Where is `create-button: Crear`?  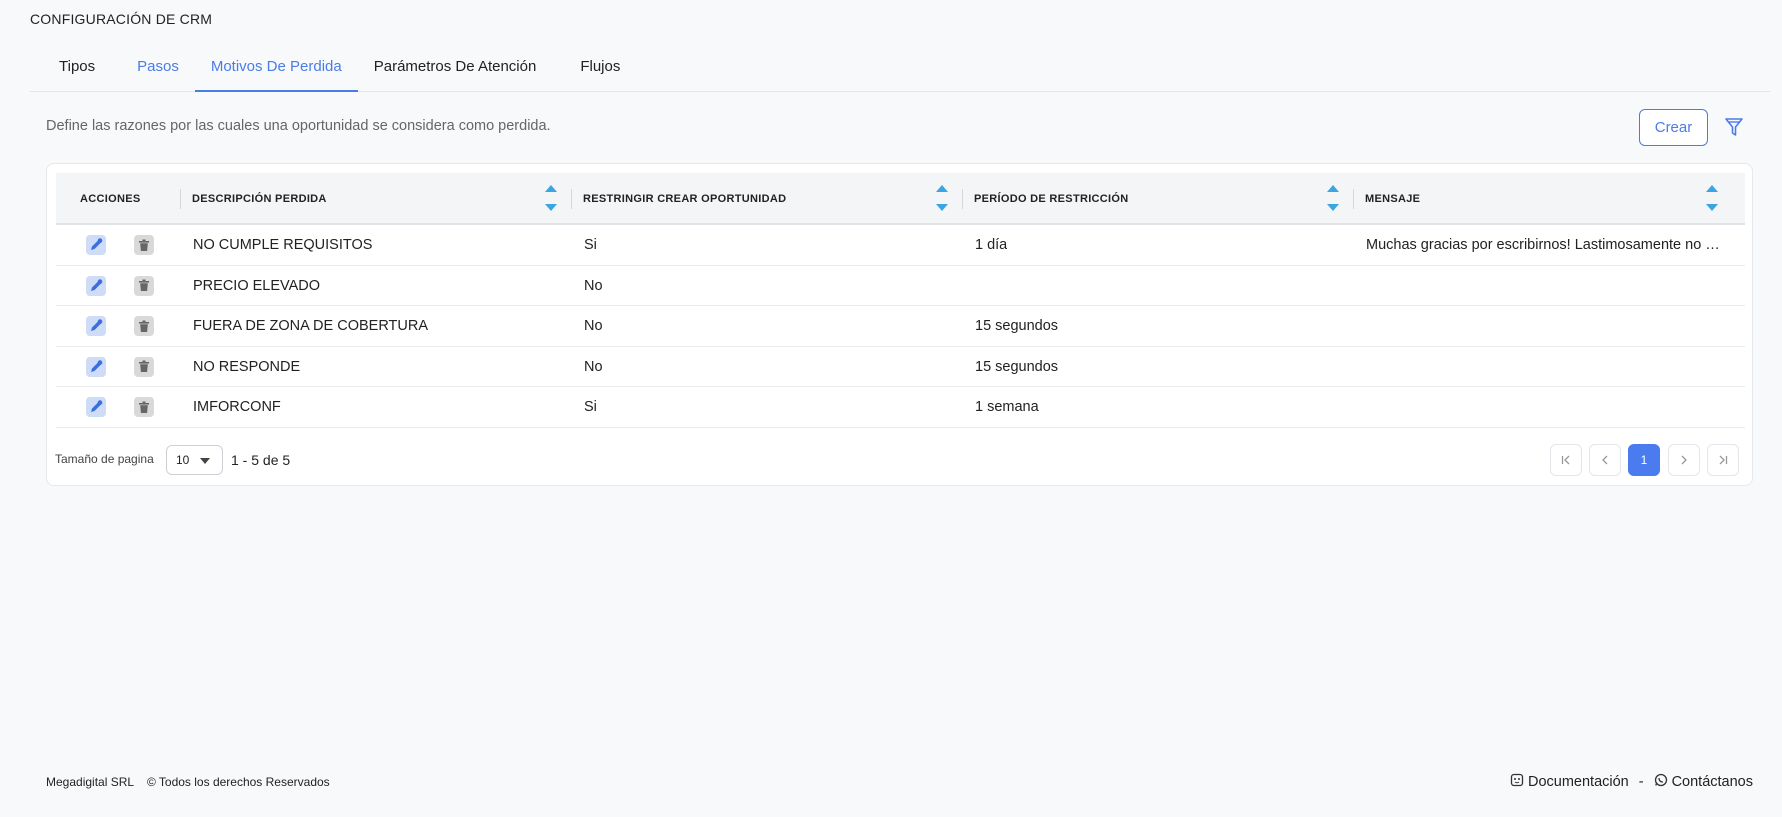
create-button: Crear is located at coordinates (1673, 127).